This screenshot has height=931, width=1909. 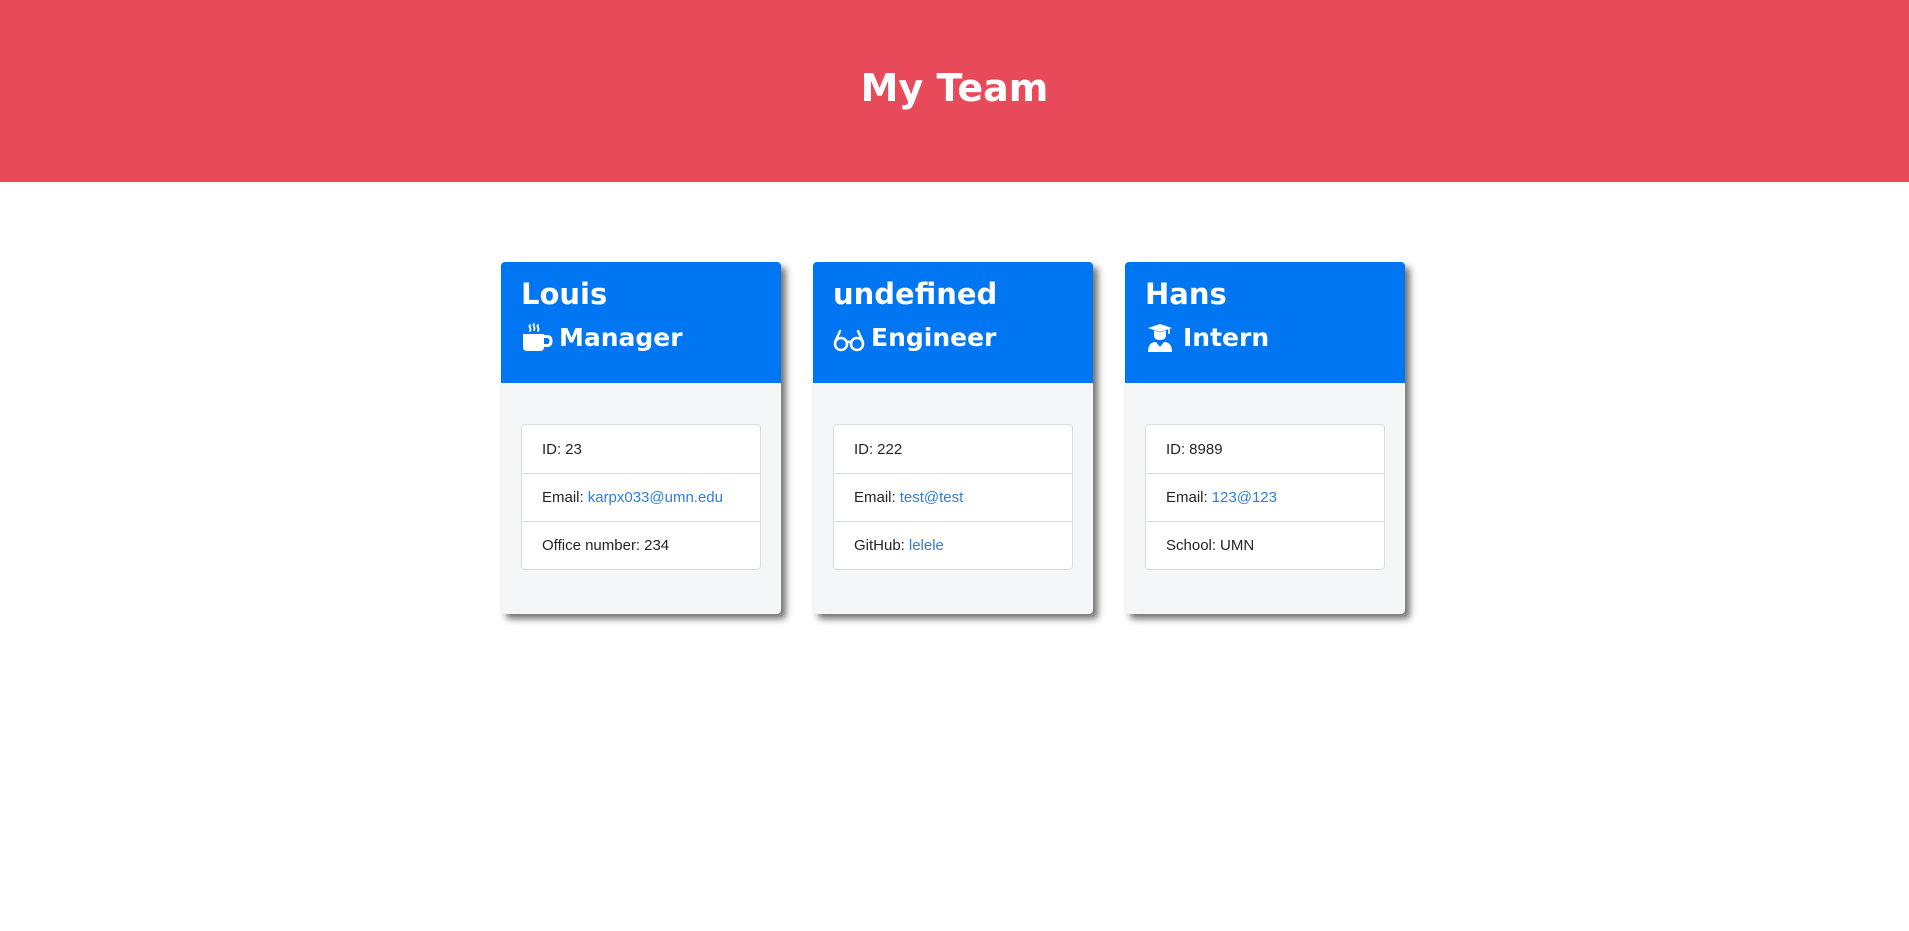 I want to click on github-link: lelele, so click(x=926, y=545).